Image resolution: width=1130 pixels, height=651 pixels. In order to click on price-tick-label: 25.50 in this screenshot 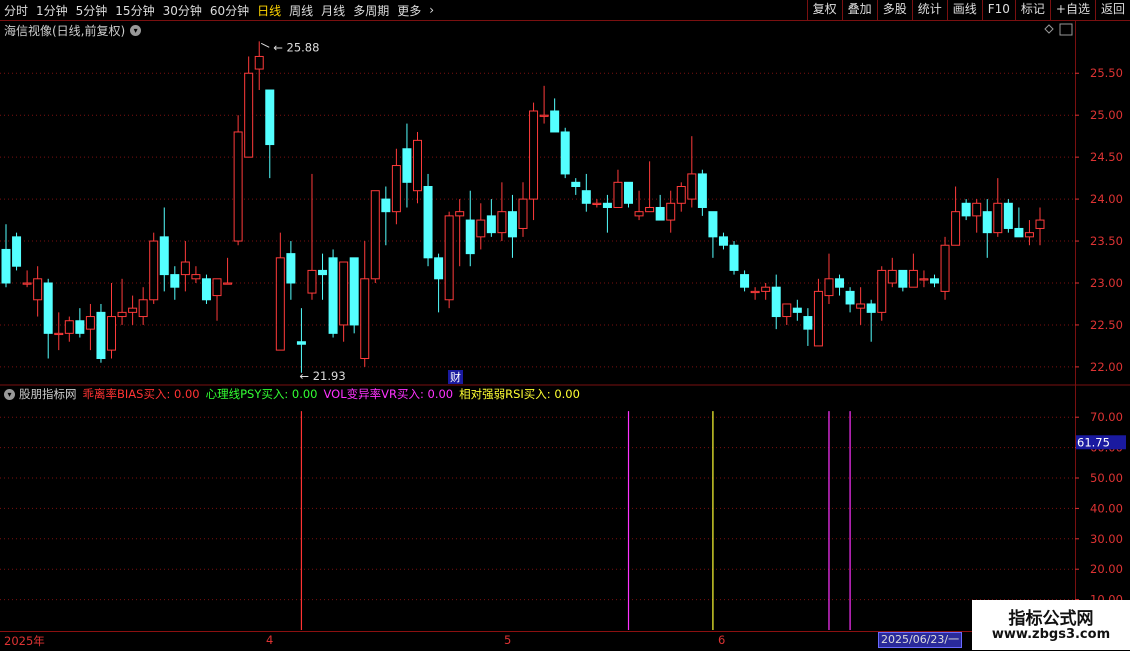, I will do `click(1106, 73)`.